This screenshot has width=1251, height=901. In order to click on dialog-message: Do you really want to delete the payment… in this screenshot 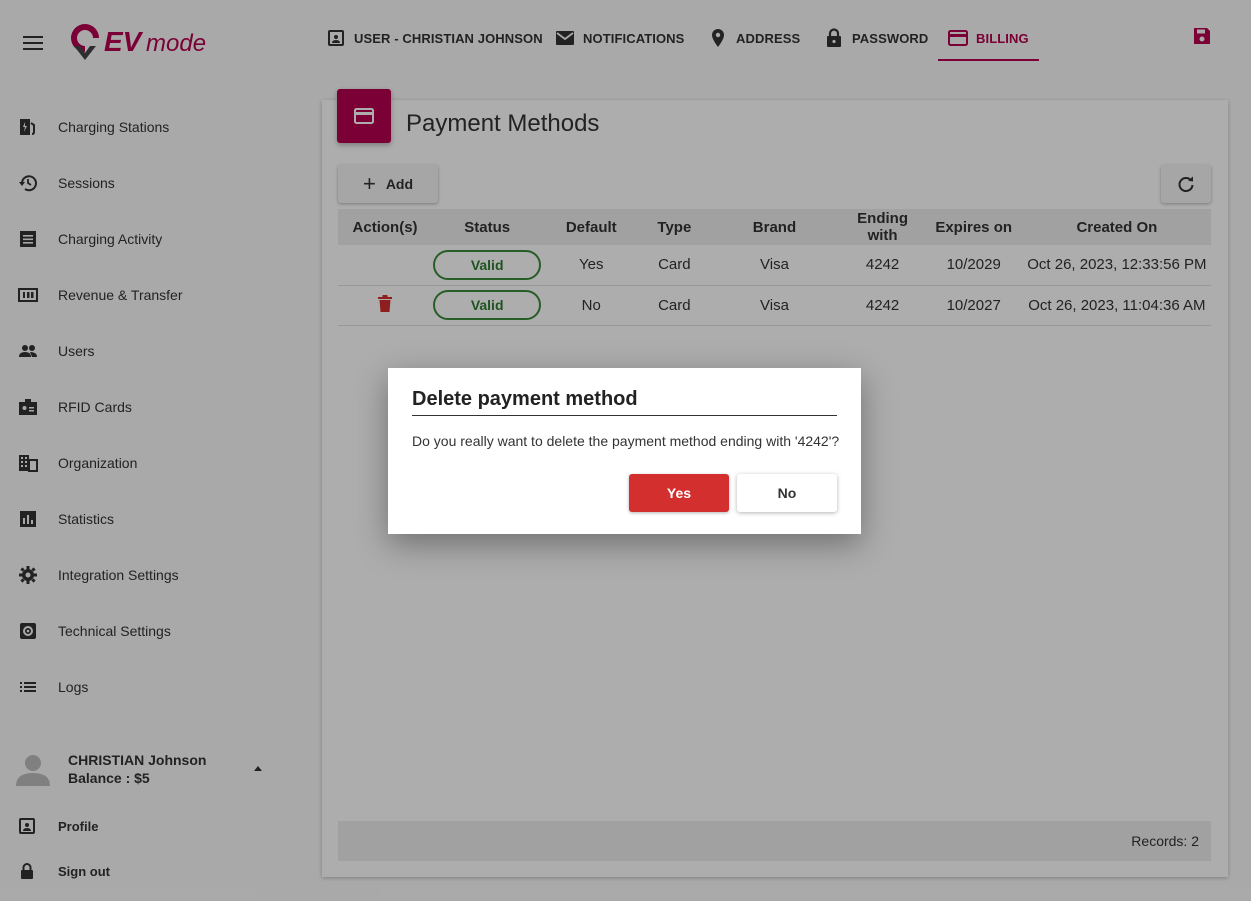, I will do `click(626, 441)`.